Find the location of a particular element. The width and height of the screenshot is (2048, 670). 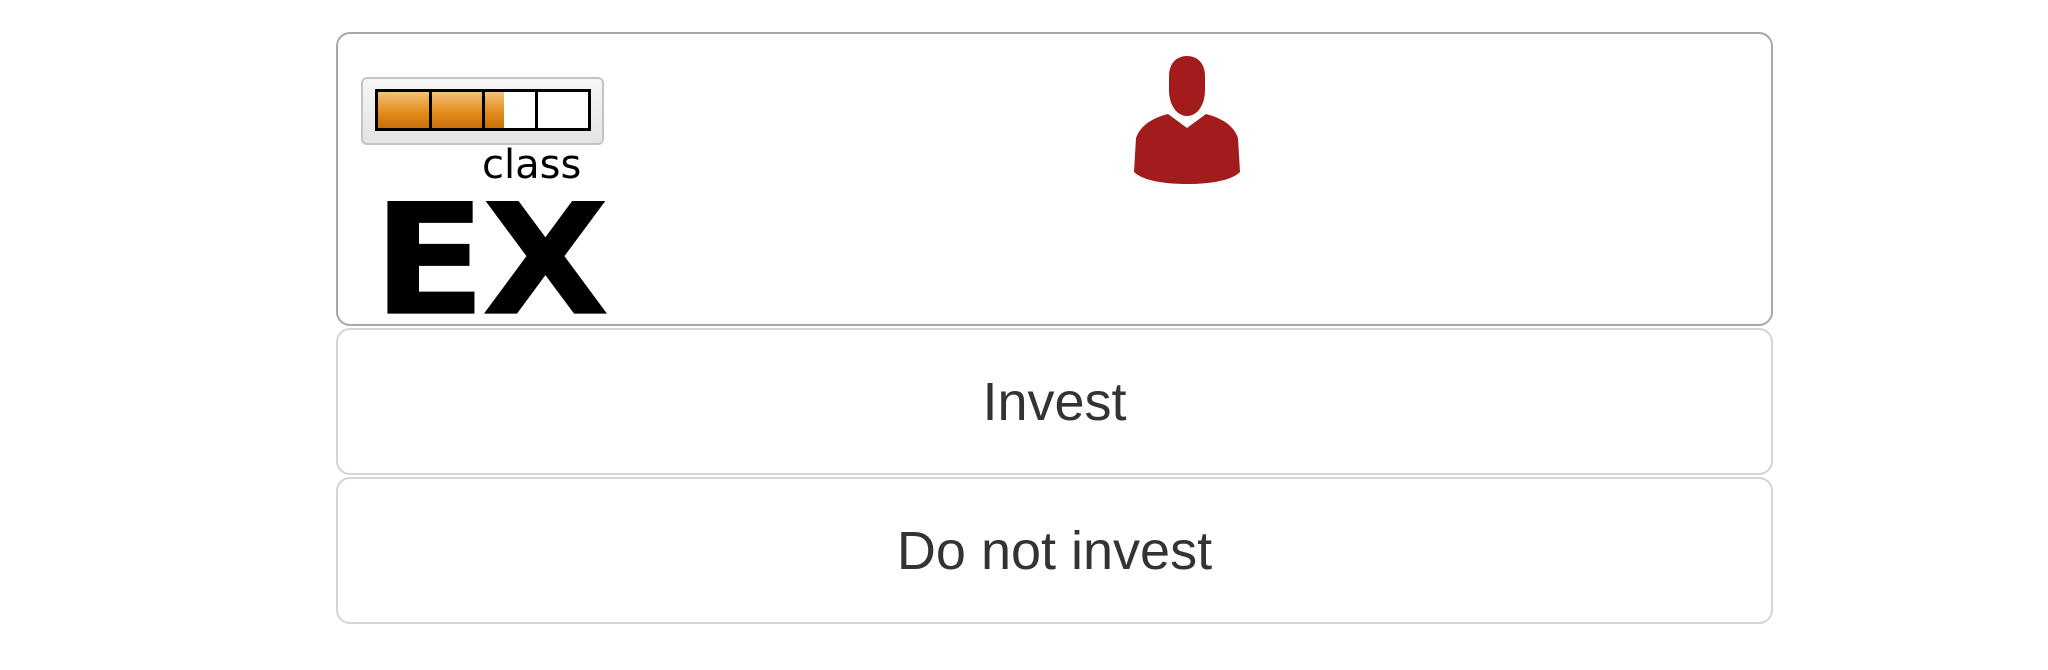

logo-meter-fill is located at coordinates (441, 110).